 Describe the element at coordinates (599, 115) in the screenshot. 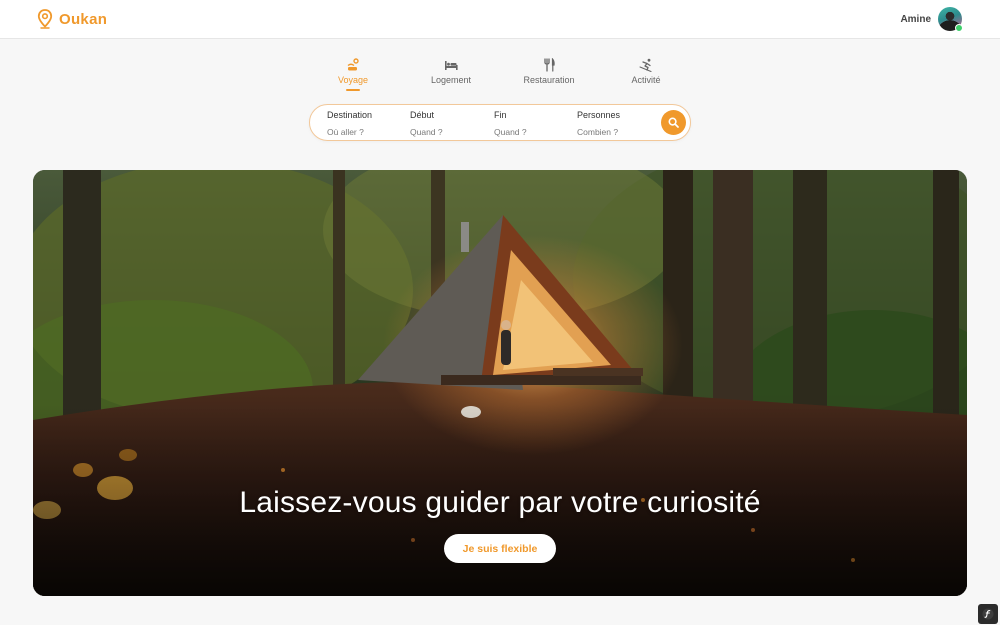

I see `guests-label: Personnes` at that location.